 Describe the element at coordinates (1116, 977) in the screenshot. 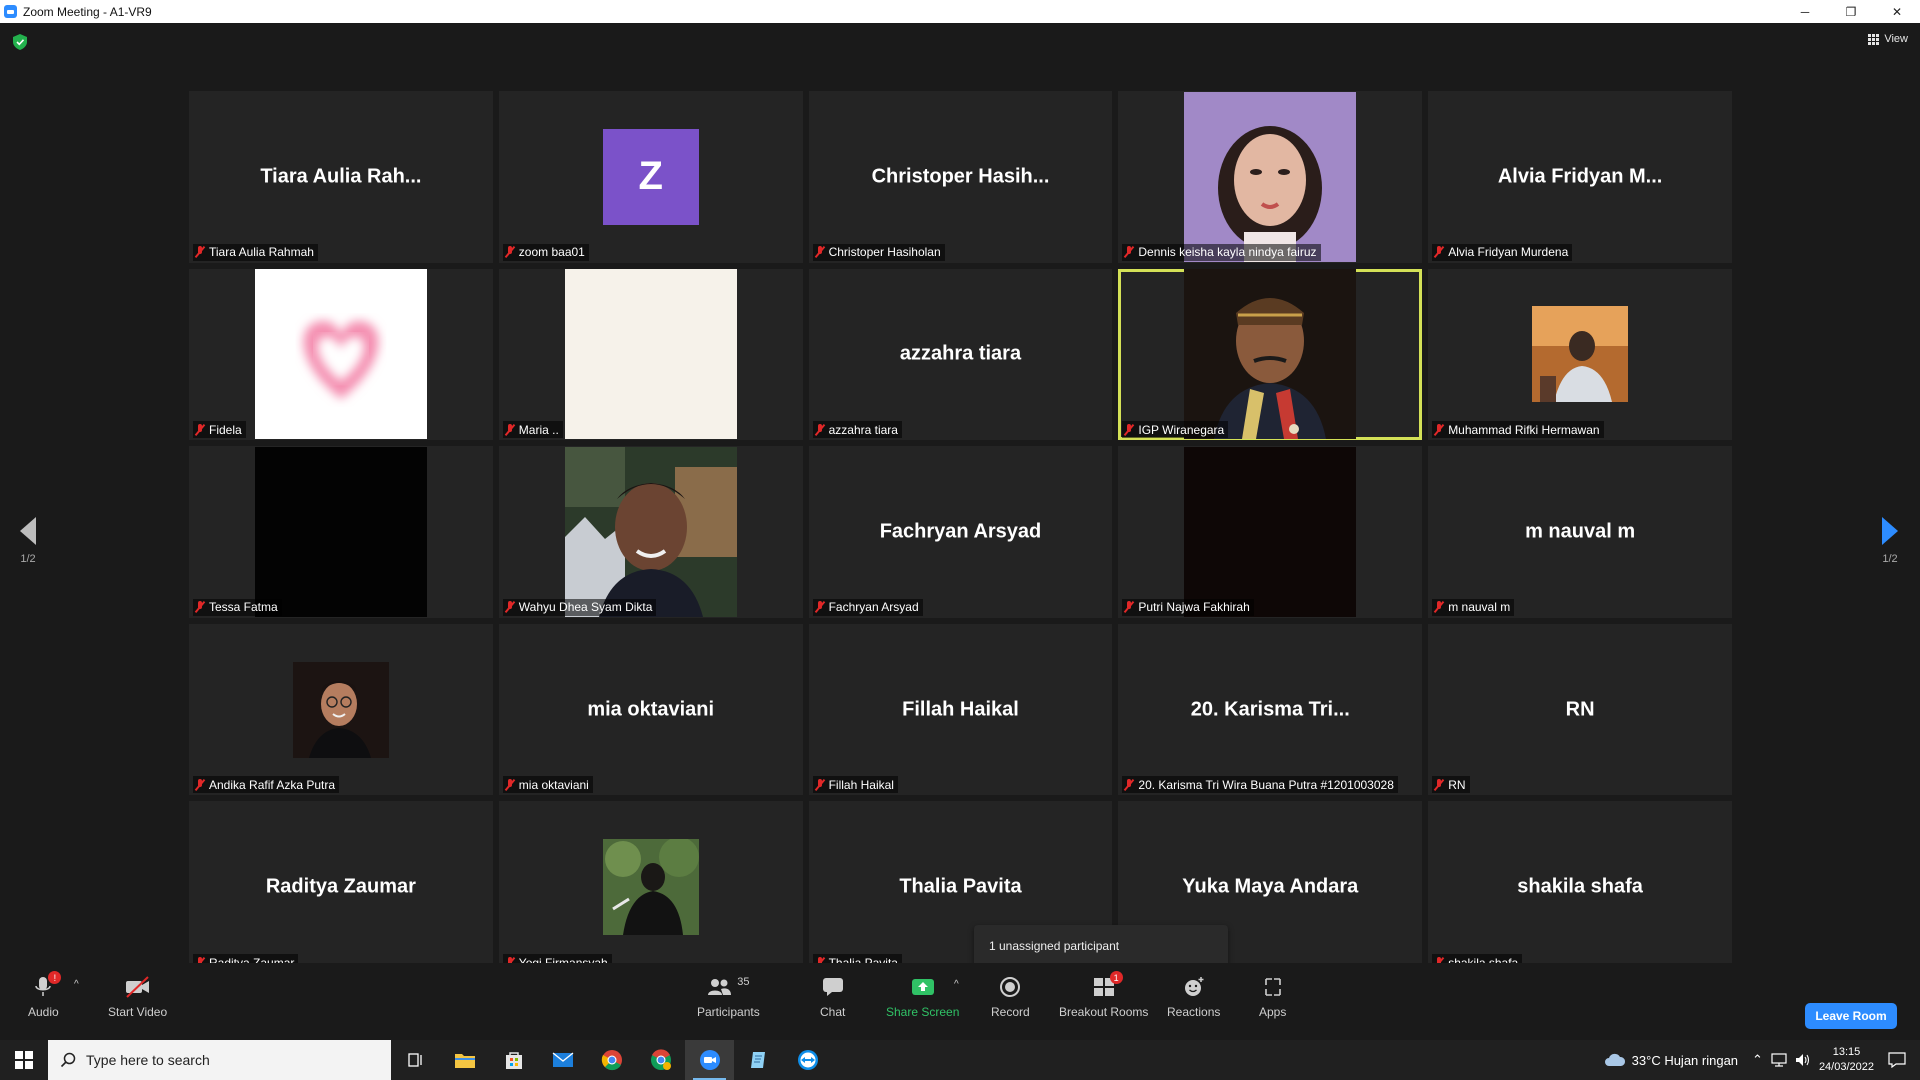

I see `breakout-rooms-badge: 1` at that location.